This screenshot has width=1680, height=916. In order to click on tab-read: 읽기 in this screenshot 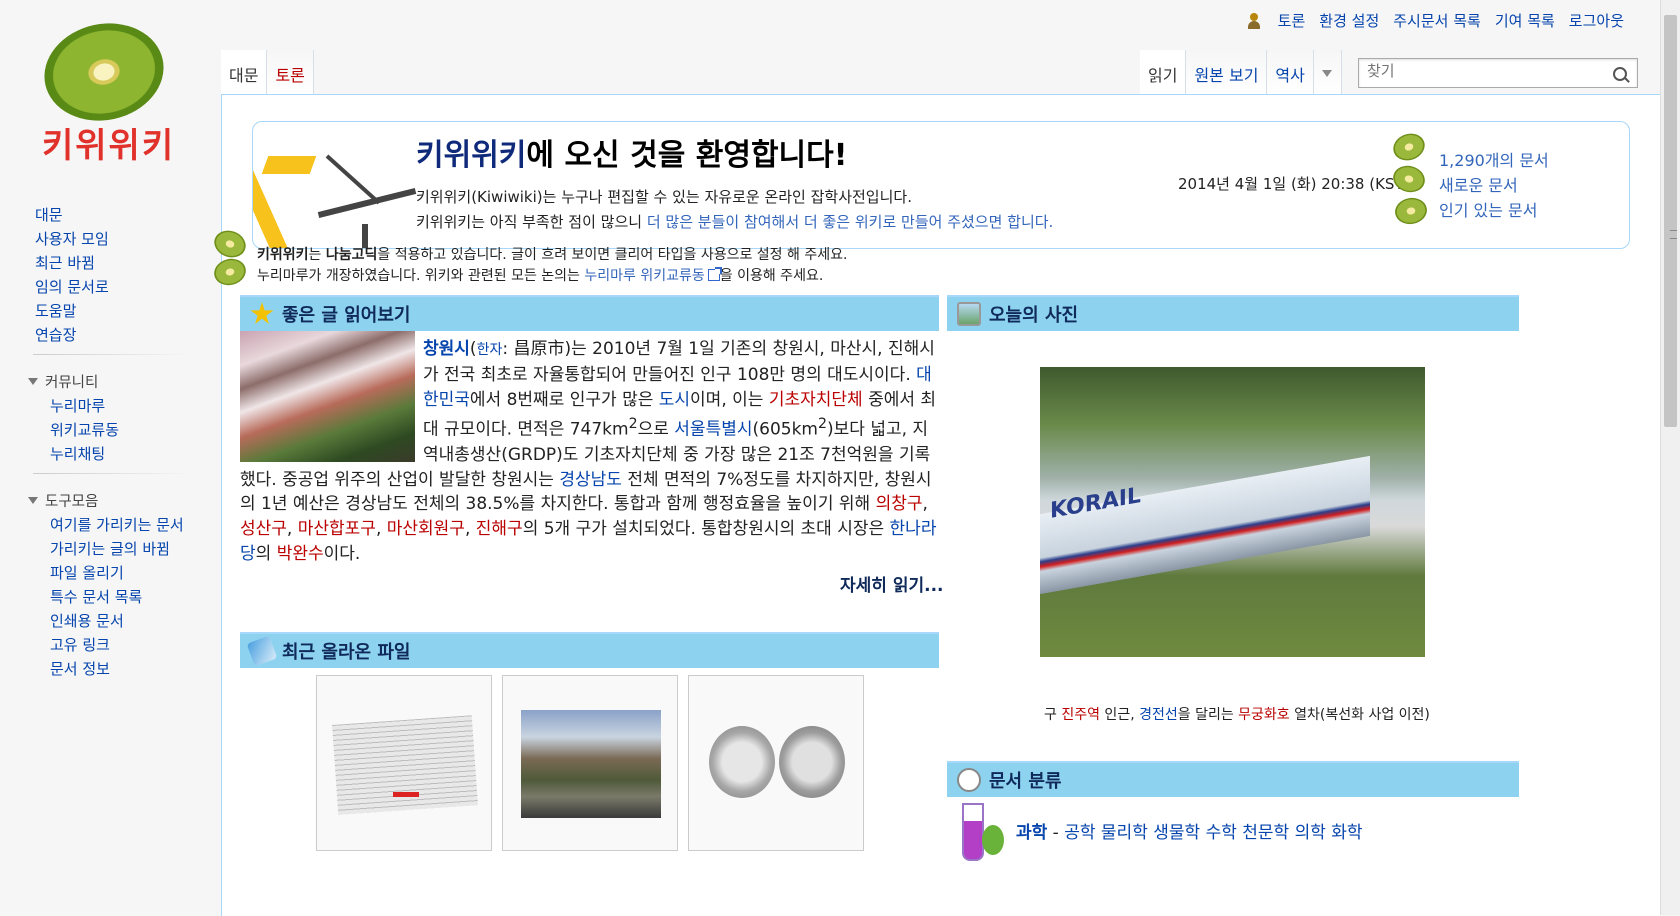, I will do `click(1163, 72)`.